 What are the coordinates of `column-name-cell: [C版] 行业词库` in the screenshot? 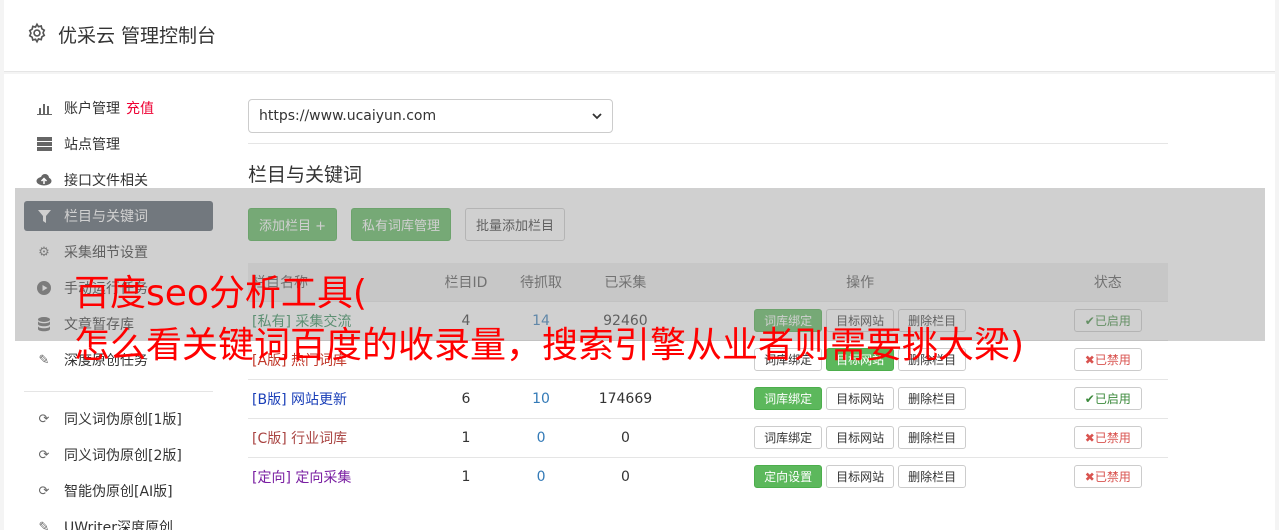 It's located at (338, 437).